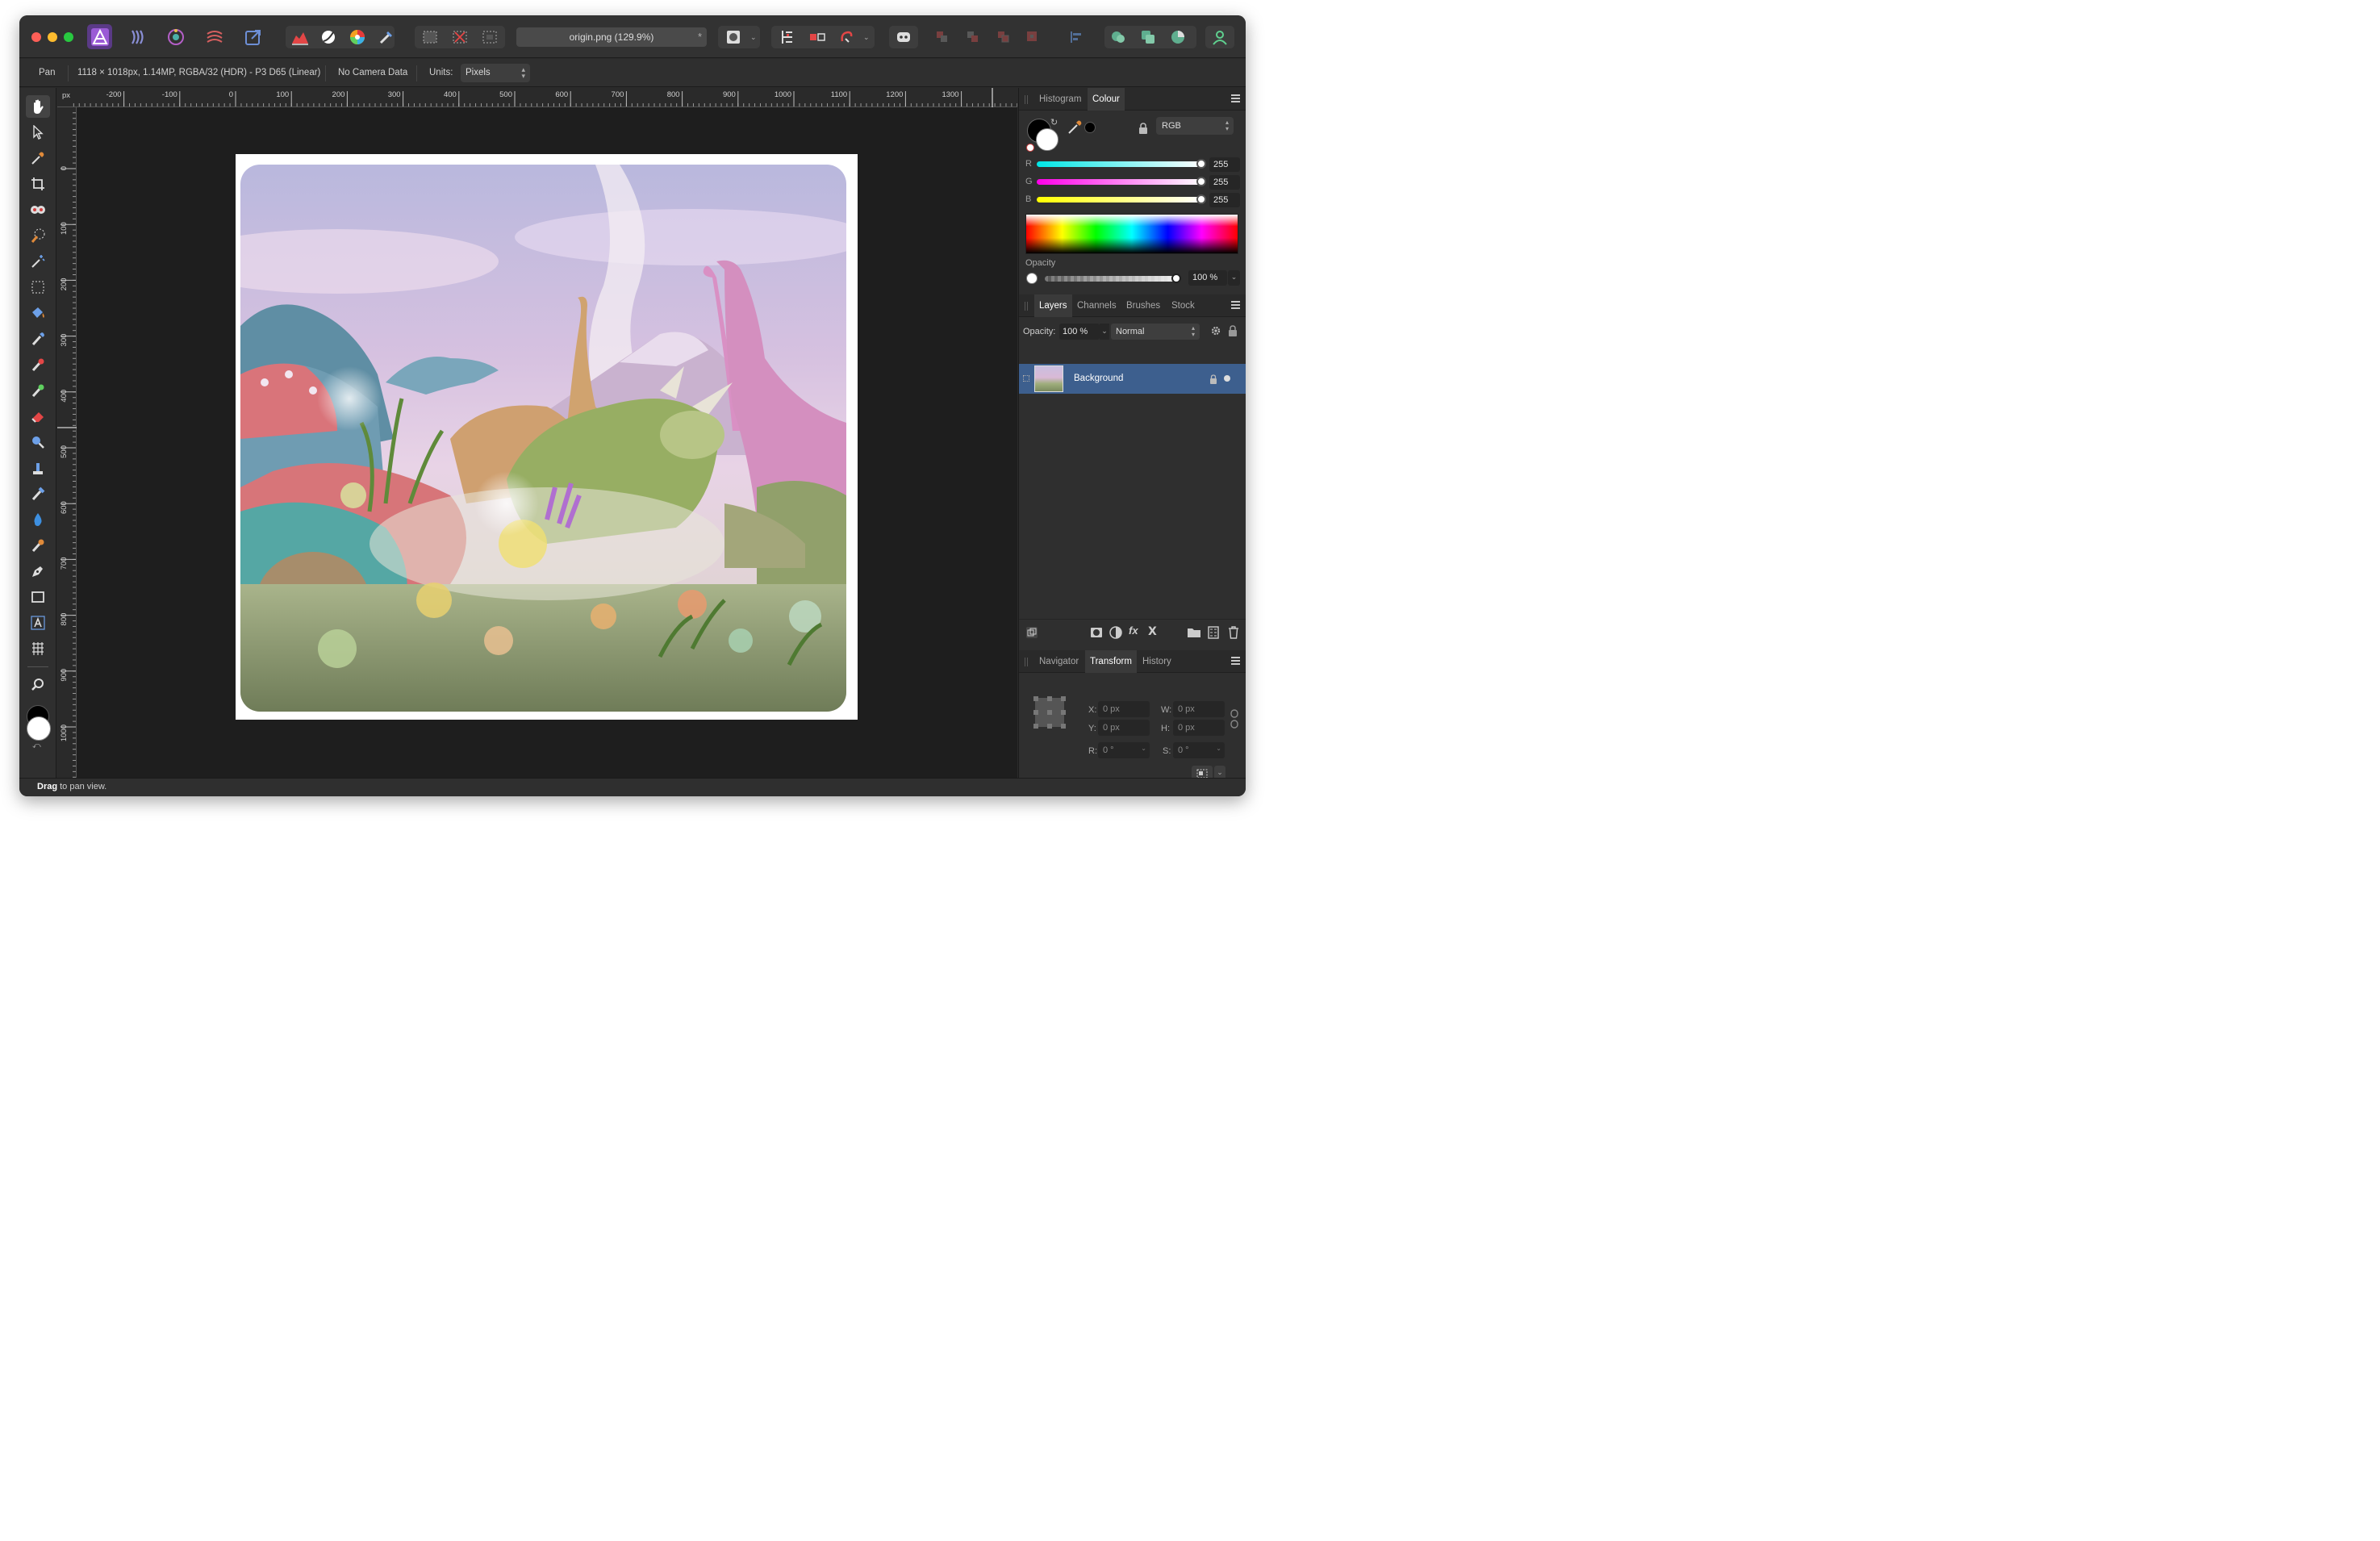  Describe the element at coordinates (1054, 122) in the screenshot. I see `swap-colour-icon: ↻` at that location.